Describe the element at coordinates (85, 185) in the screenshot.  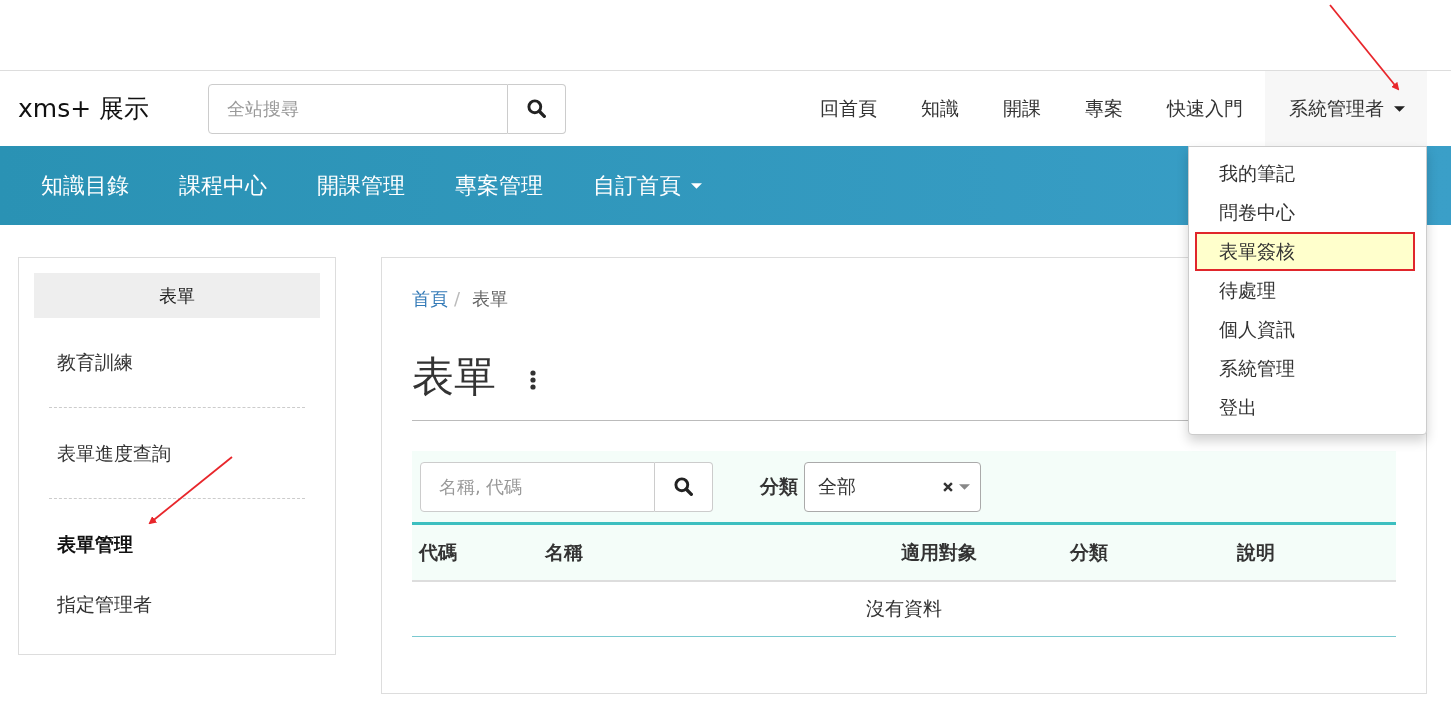
I see `nav-link: 知識目錄` at that location.